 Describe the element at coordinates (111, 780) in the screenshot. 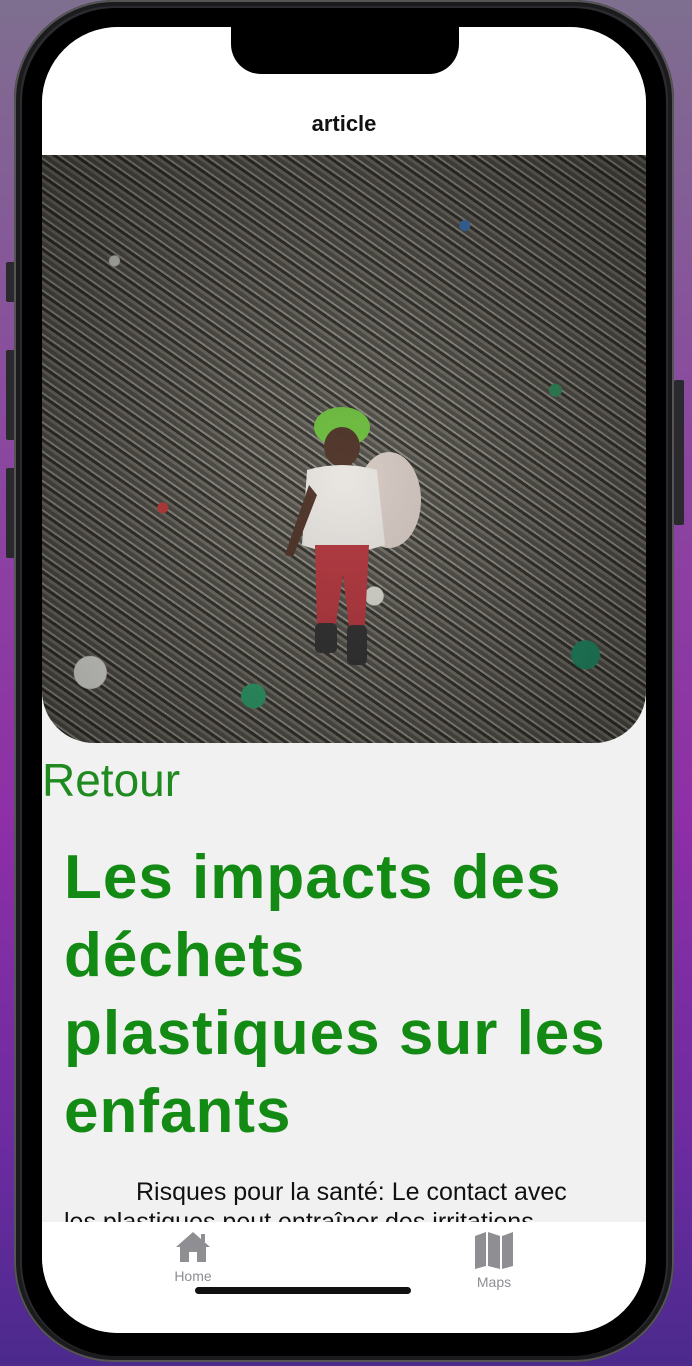

I see `back-link: Retour` at that location.